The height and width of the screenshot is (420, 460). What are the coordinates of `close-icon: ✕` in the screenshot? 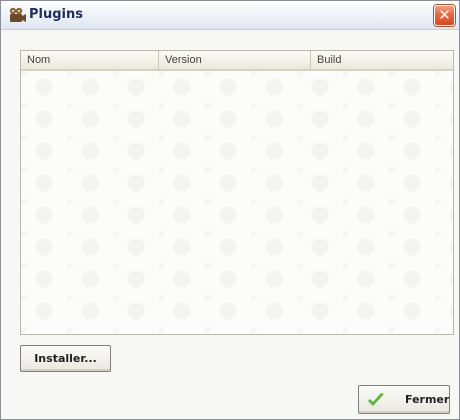 It's located at (444, 15).